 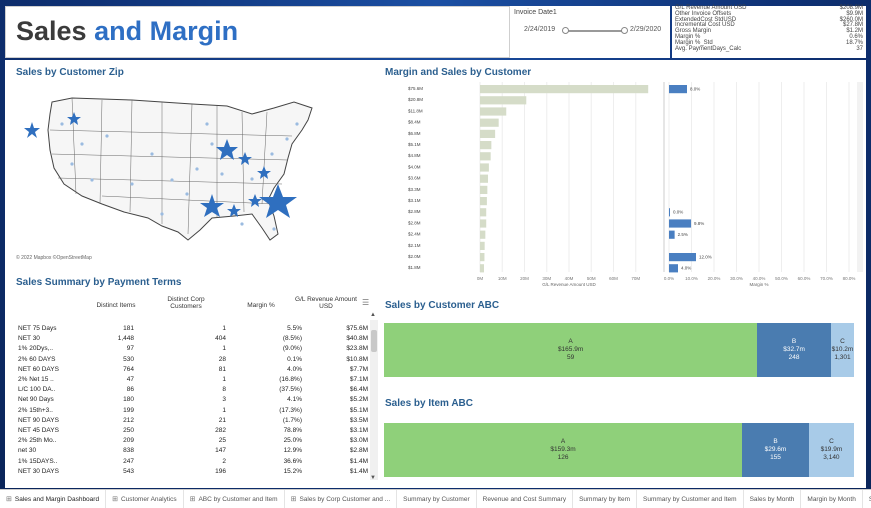 What do you see at coordinates (831, 450) in the screenshot?
I see `abc-segment-c: C $19.9m 3,140` at bounding box center [831, 450].